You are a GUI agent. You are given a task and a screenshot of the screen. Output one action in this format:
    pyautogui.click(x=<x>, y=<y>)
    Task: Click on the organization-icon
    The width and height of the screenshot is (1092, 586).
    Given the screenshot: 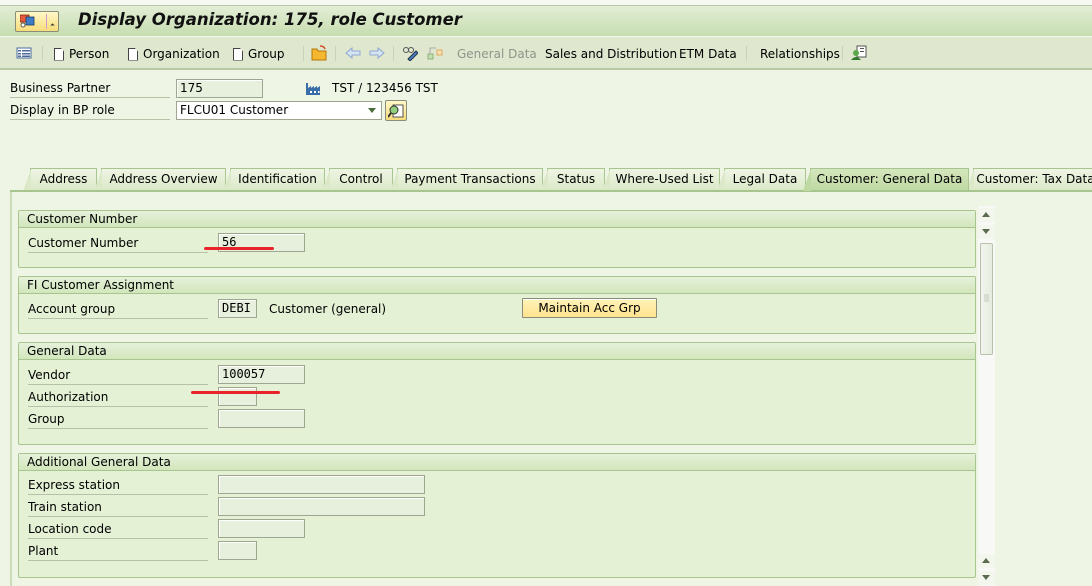 What is the action you would take?
    pyautogui.click(x=313, y=89)
    